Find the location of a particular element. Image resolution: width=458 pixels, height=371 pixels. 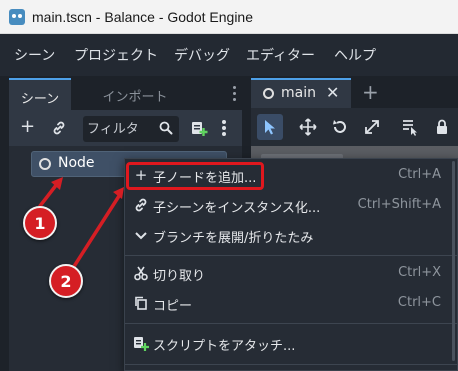

scissors-icon is located at coordinates (141, 273).